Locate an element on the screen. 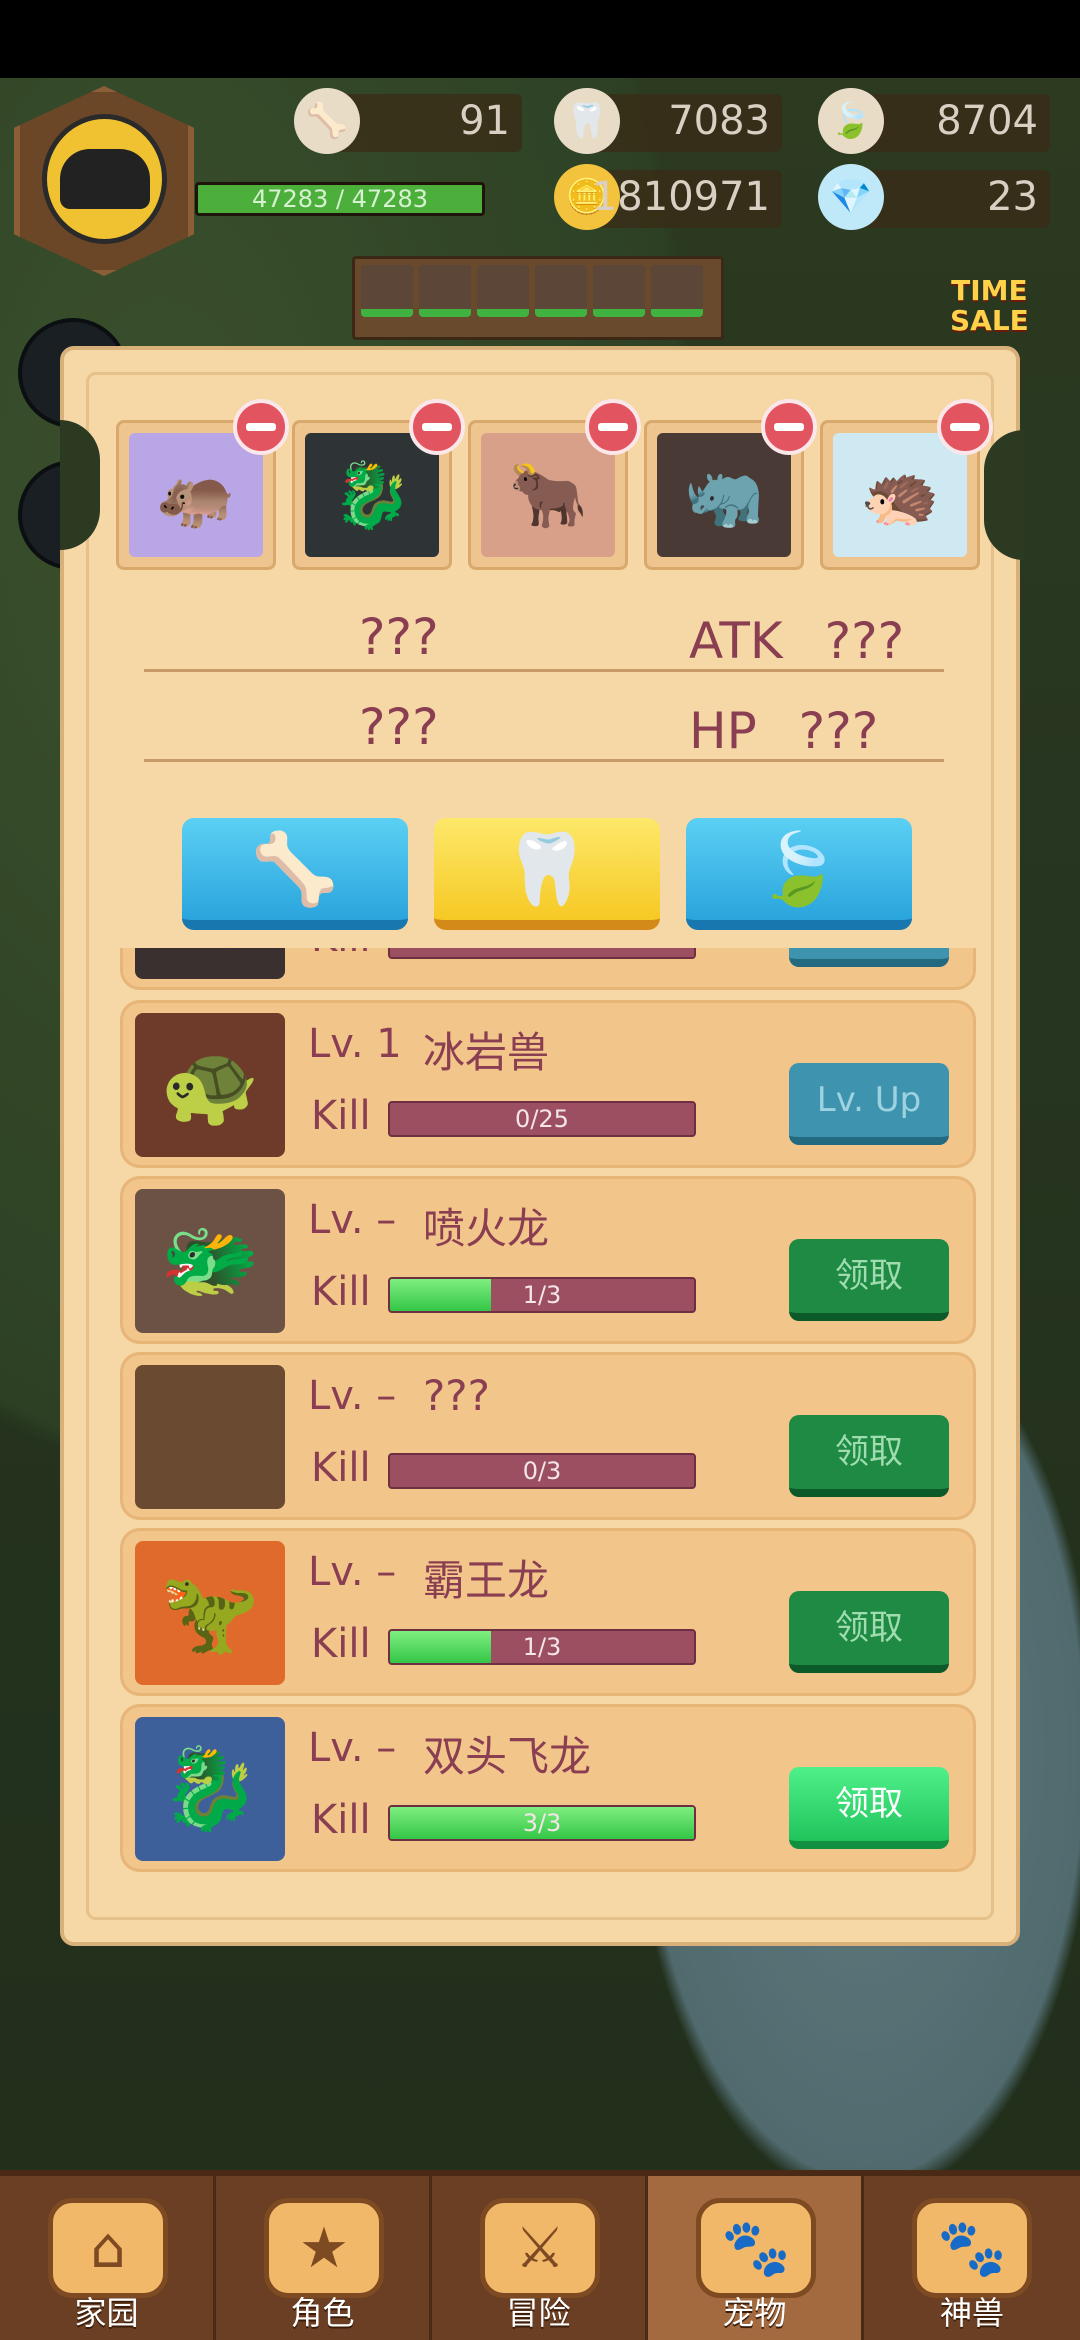 This screenshot has width=1080, height=2340. wing-food-button: 🍃 is located at coordinates (799, 874).